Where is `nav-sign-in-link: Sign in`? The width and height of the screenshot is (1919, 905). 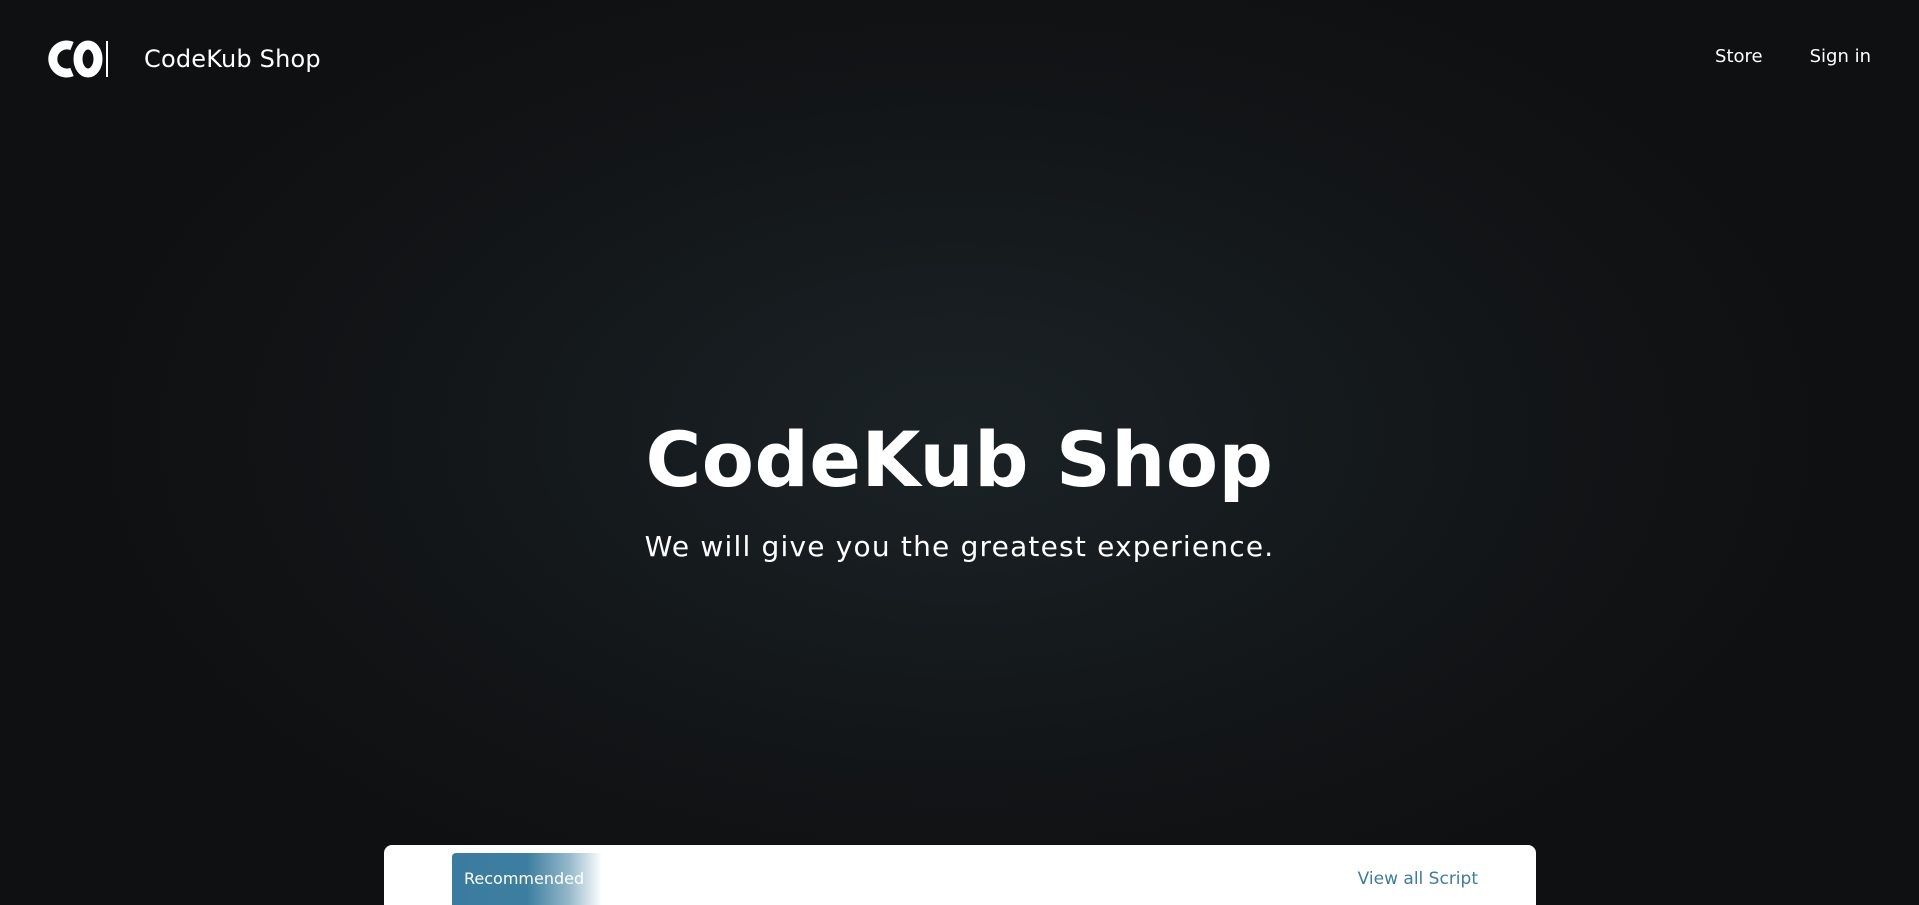
nav-sign-in-link: Sign in is located at coordinates (1840, 56).